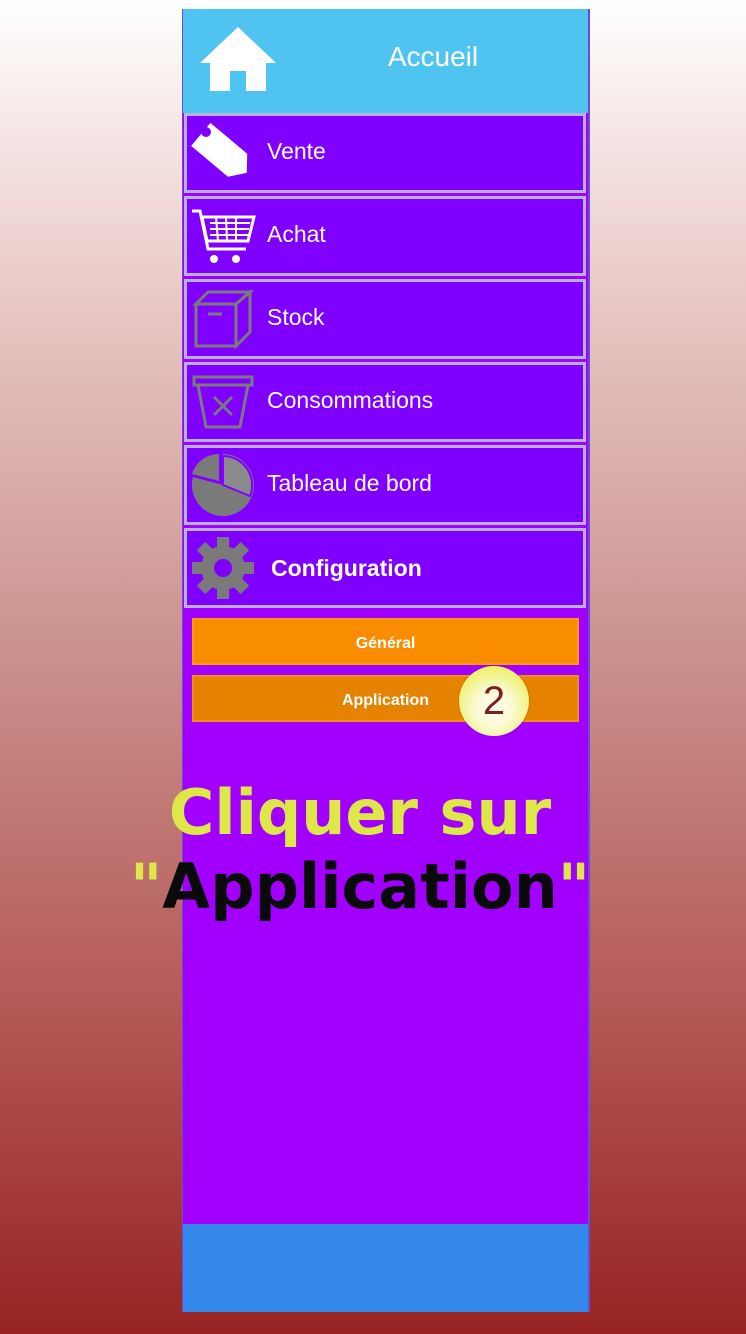 Image resolution: width=746 pixels, height=1334 pixels. What do you see at coordinates (296, 317) in the screenshot?
I see `menu-label-stock: Stock` at bounding box center [296, 317].